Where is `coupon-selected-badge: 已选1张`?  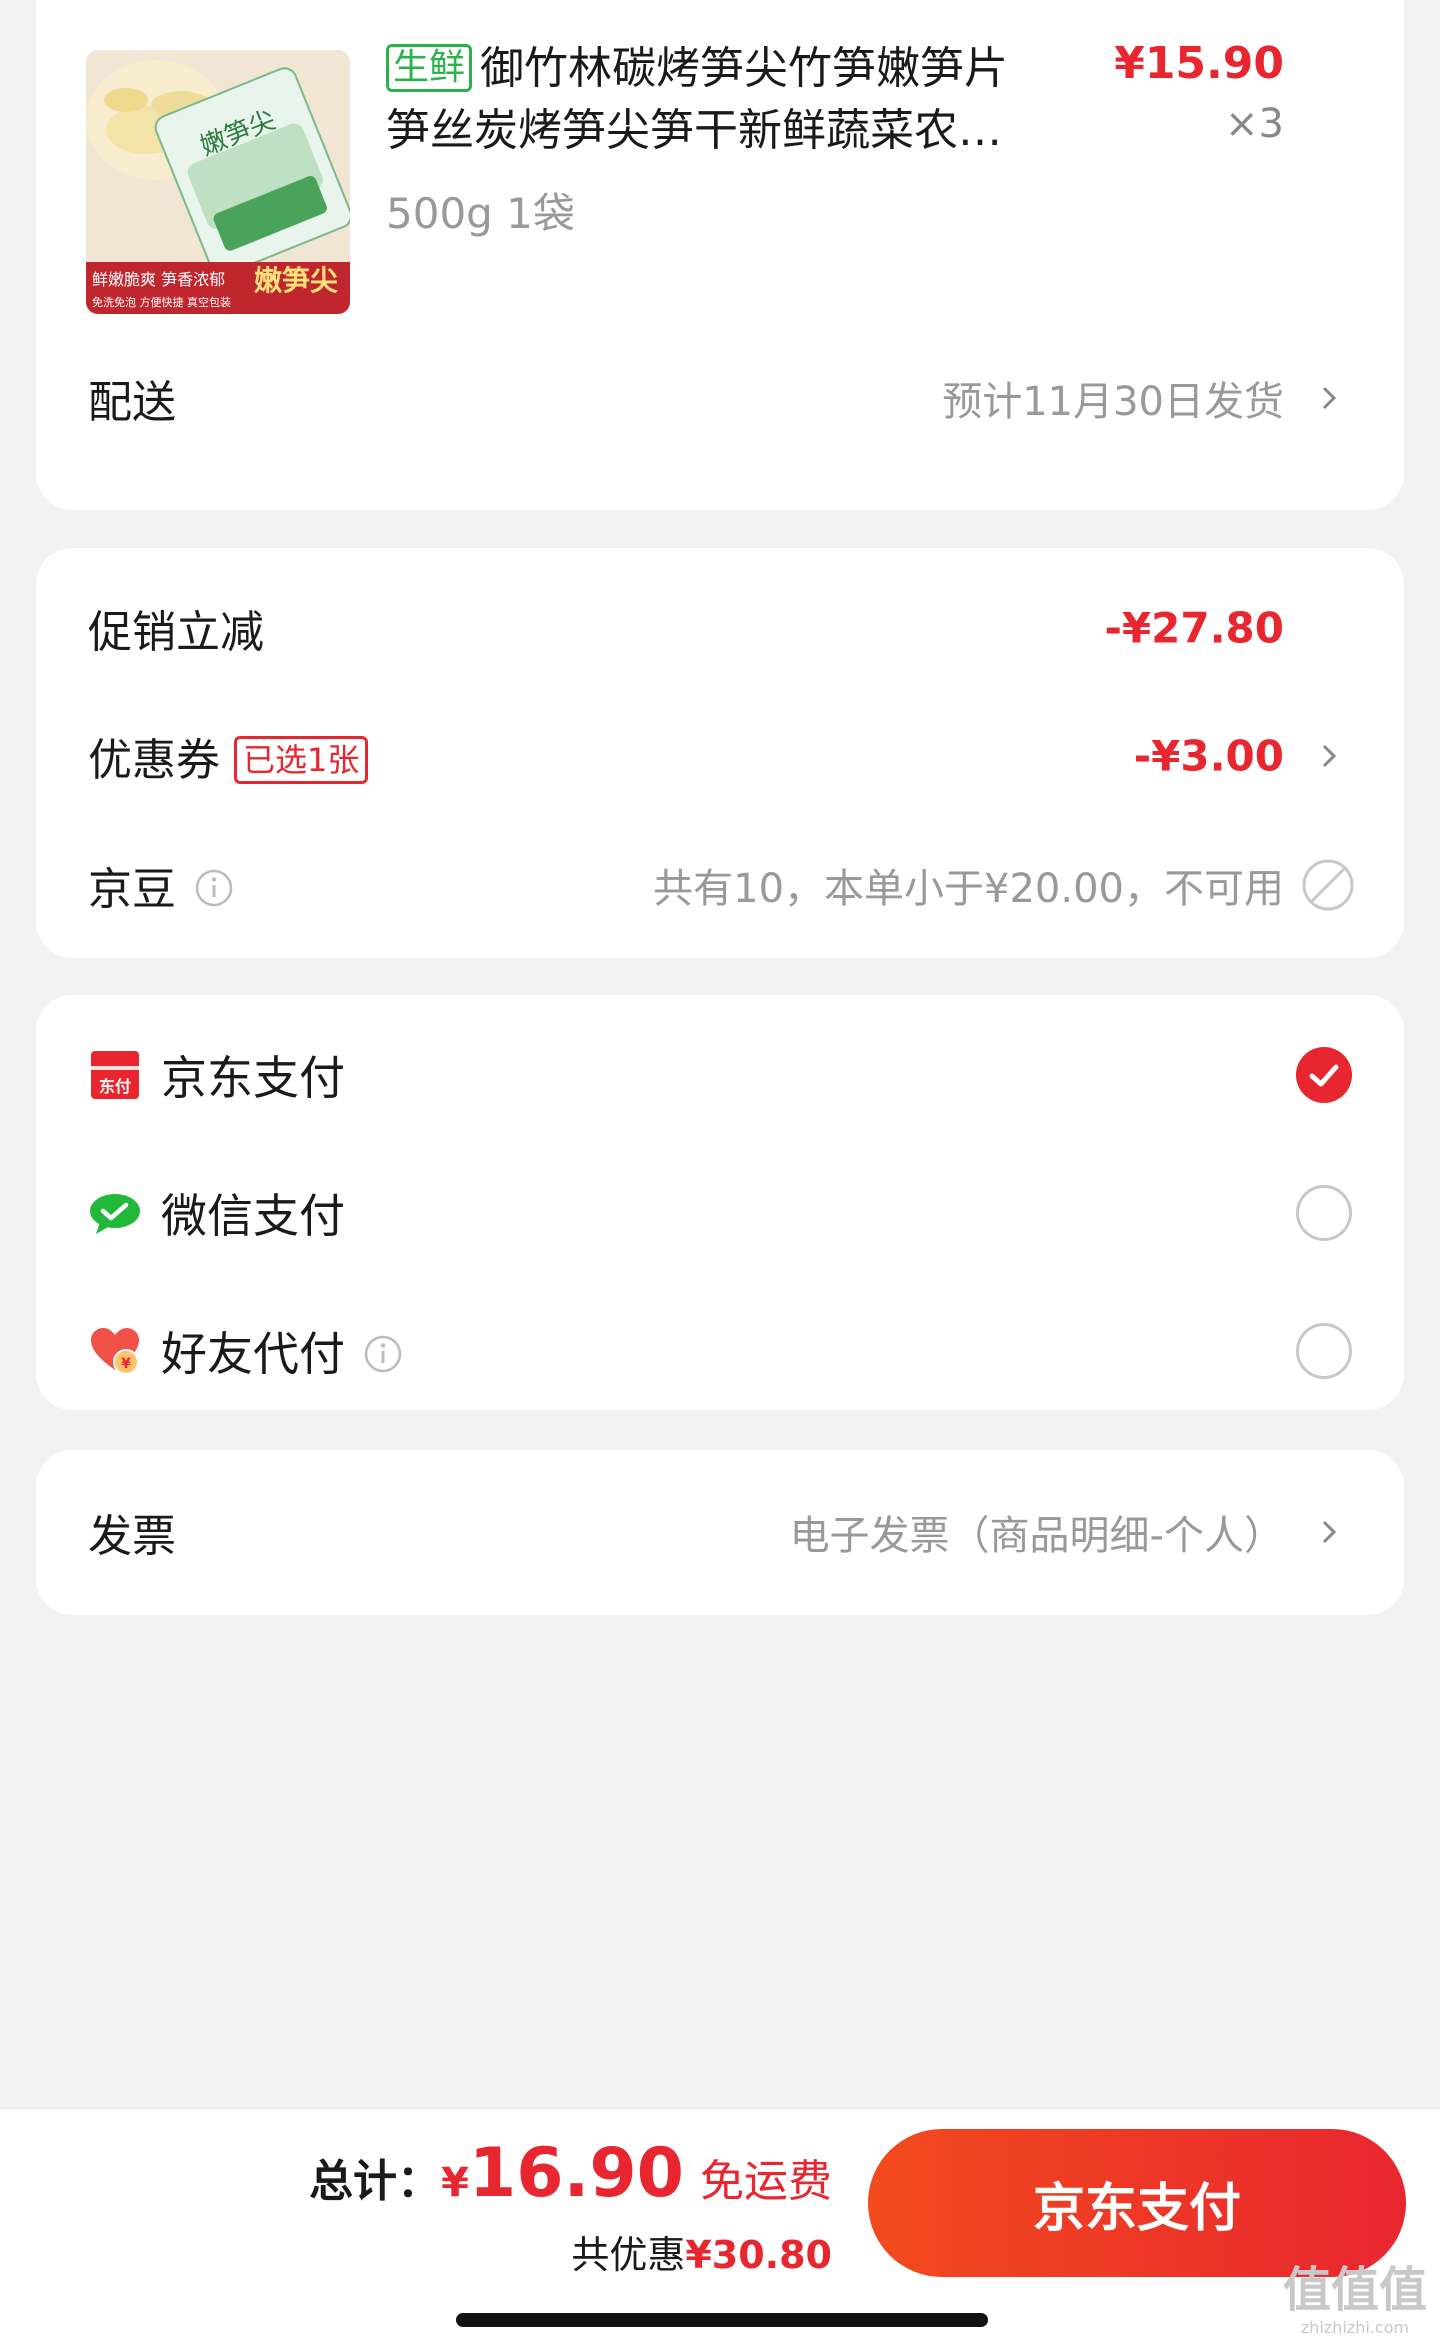 coupon-selected-badge: 已选1张 is located at coordinates (301, 760).